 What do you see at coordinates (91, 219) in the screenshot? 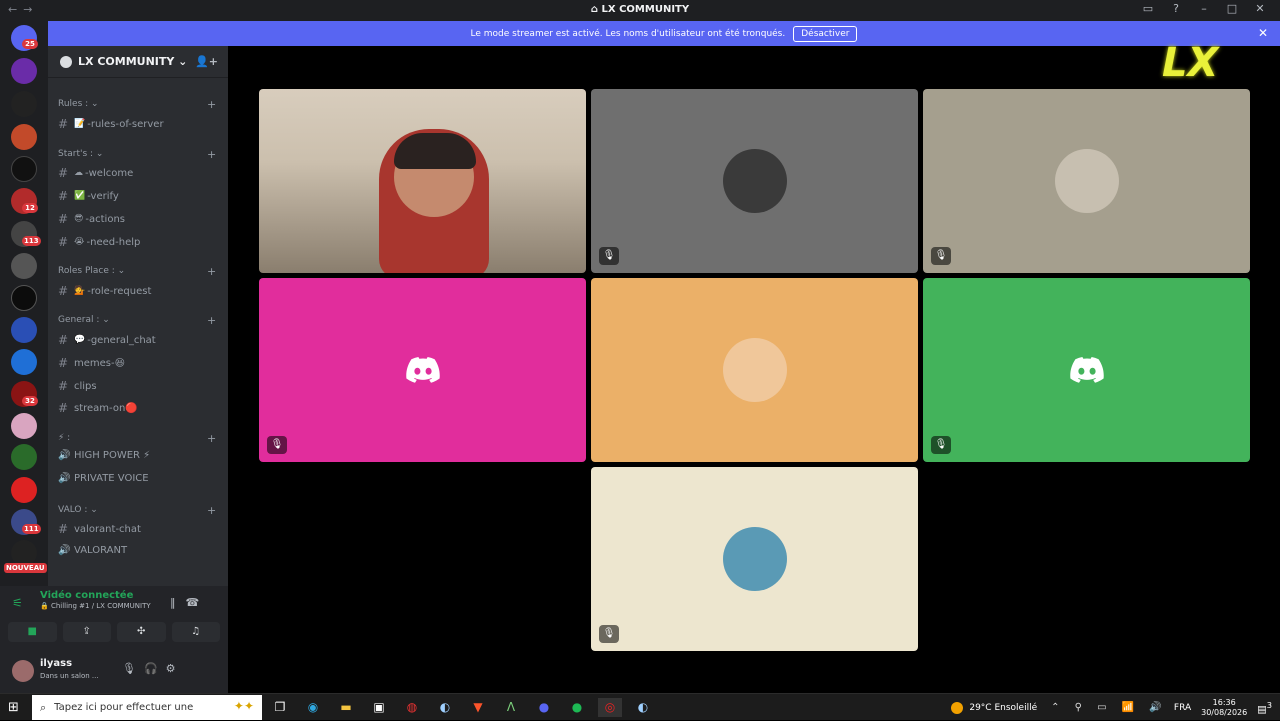
I see `channel-actions: # 😎 -actions` at bounding box center [91, 219].